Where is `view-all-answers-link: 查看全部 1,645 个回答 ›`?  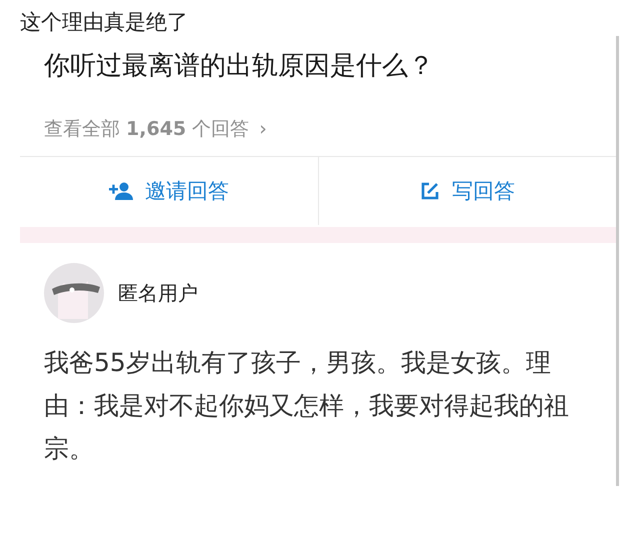
view-all-answers-link: 查看全部 1,645 个回答 › is located at coordinates (155, 129).